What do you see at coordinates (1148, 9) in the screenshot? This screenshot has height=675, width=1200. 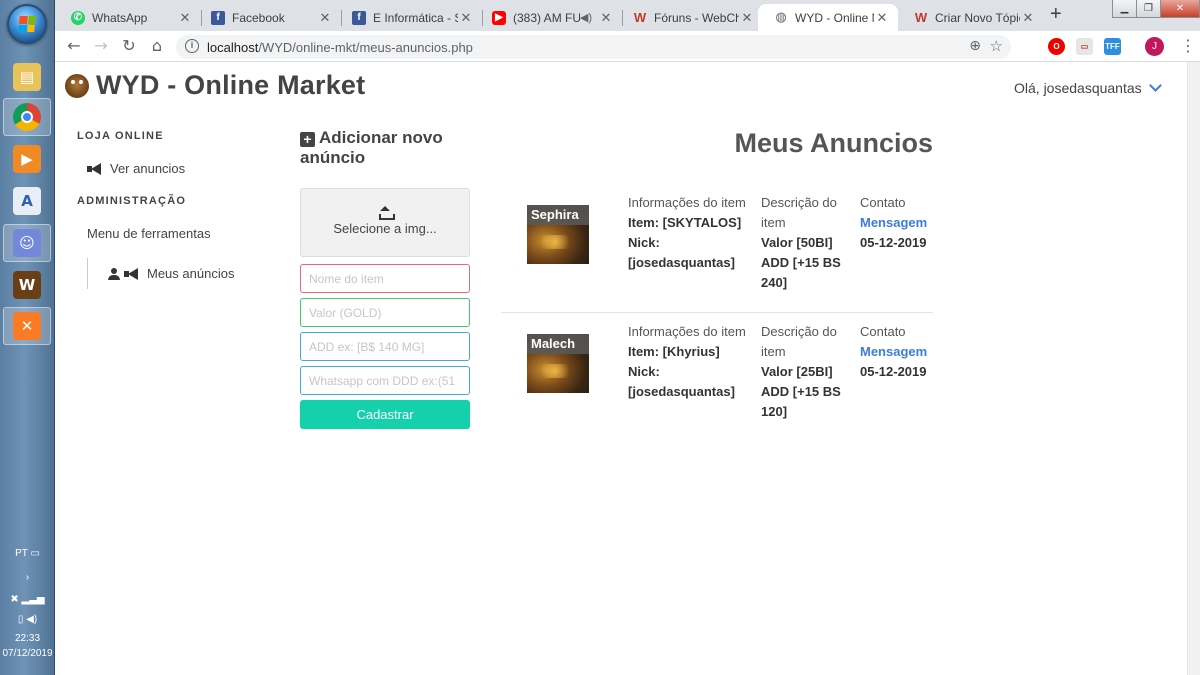 I see `restore-button: ❐` at bounding box center [1148, 9].